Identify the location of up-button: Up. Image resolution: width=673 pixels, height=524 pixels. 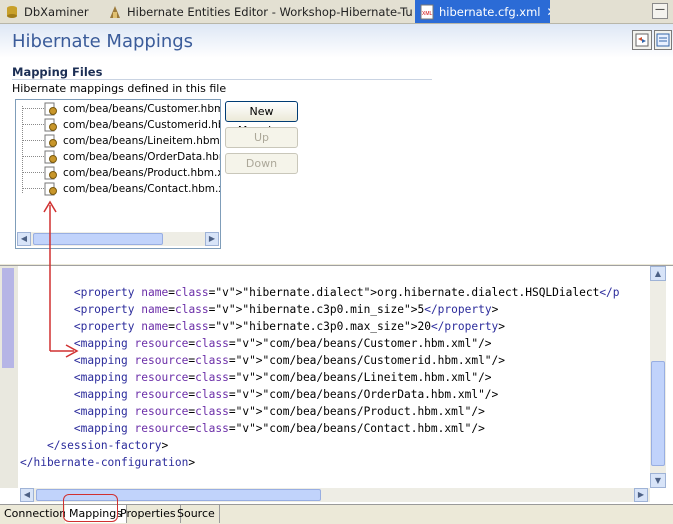
(261, 137).